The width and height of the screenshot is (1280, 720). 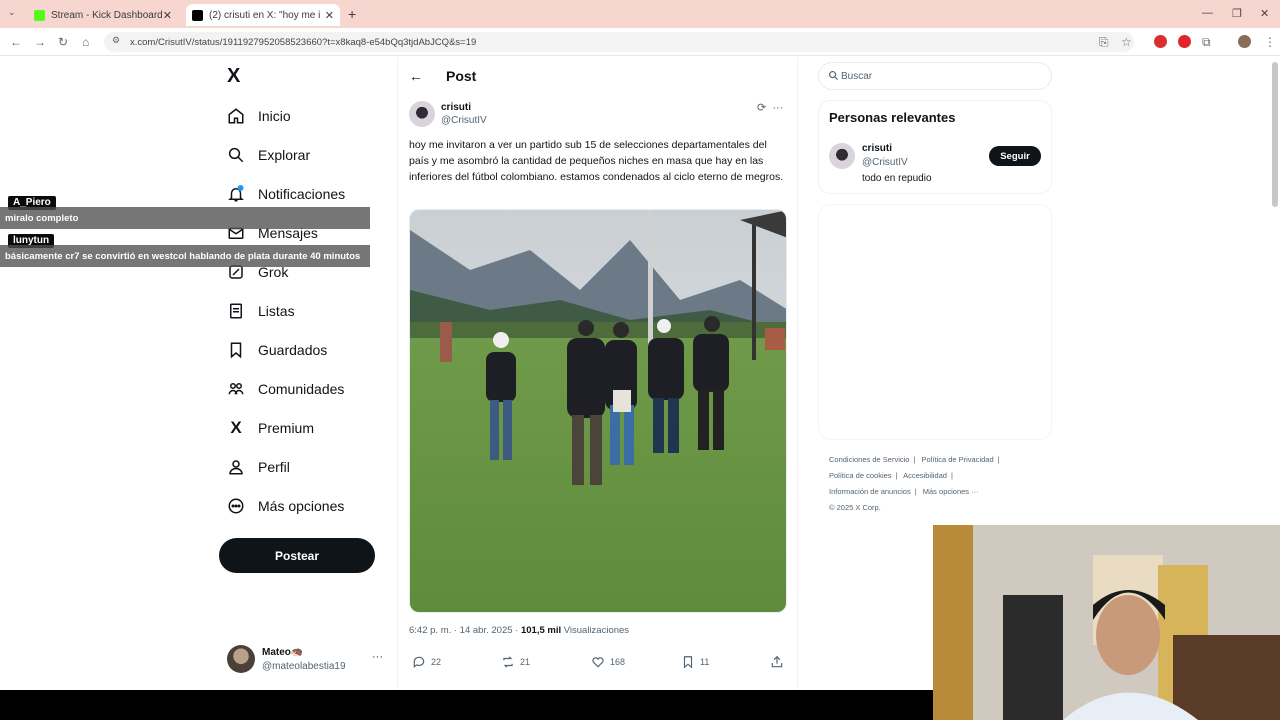 What do you see at coordinates (860, 475) in the screenshot?
I see `footer-link: Política de cookies` at bounding box center [860, 475].